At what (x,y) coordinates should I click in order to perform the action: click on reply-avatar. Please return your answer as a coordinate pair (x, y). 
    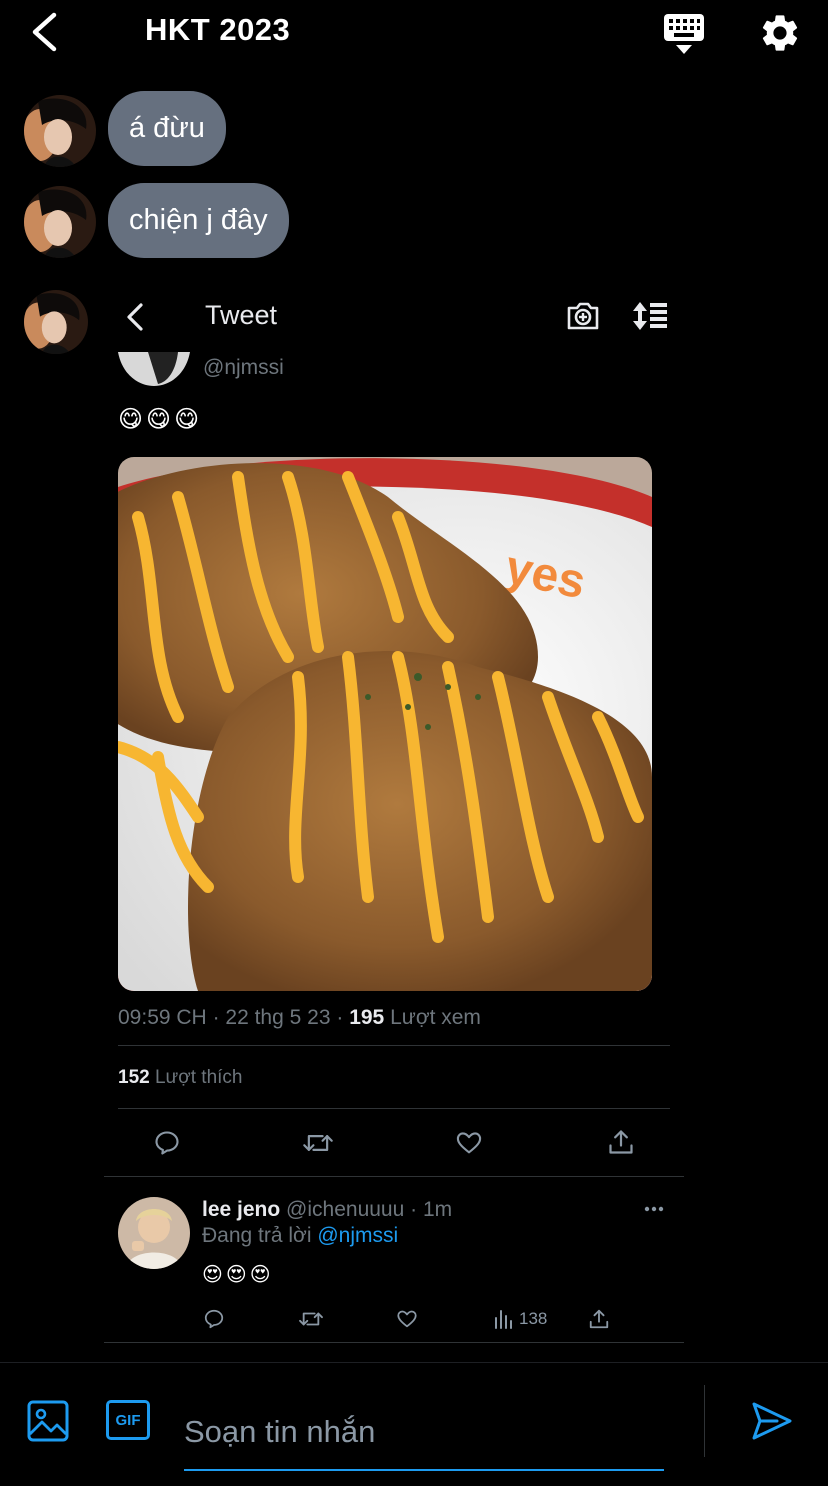
    Looking at the image, I should click on (154, 1233).